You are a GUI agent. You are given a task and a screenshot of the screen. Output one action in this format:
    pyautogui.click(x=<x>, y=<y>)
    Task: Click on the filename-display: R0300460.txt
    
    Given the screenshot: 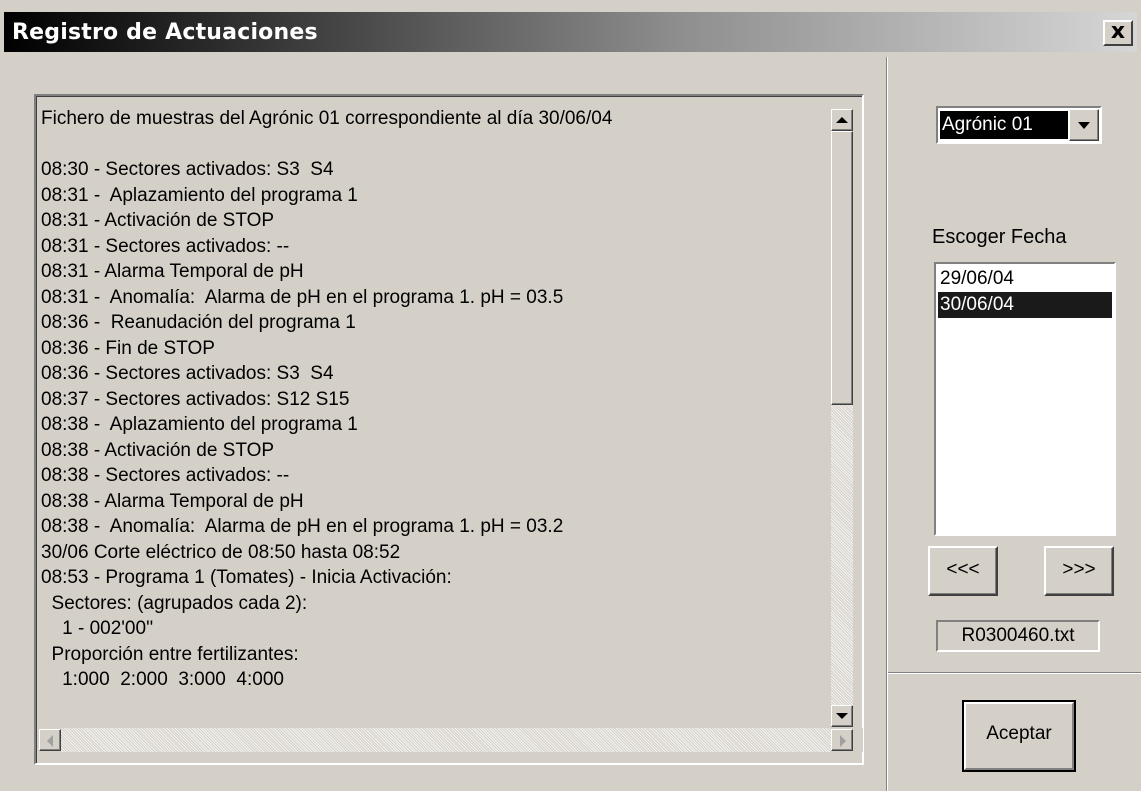 What is the action you would take?
    pyautogui.click(x=1018, y=636)
    